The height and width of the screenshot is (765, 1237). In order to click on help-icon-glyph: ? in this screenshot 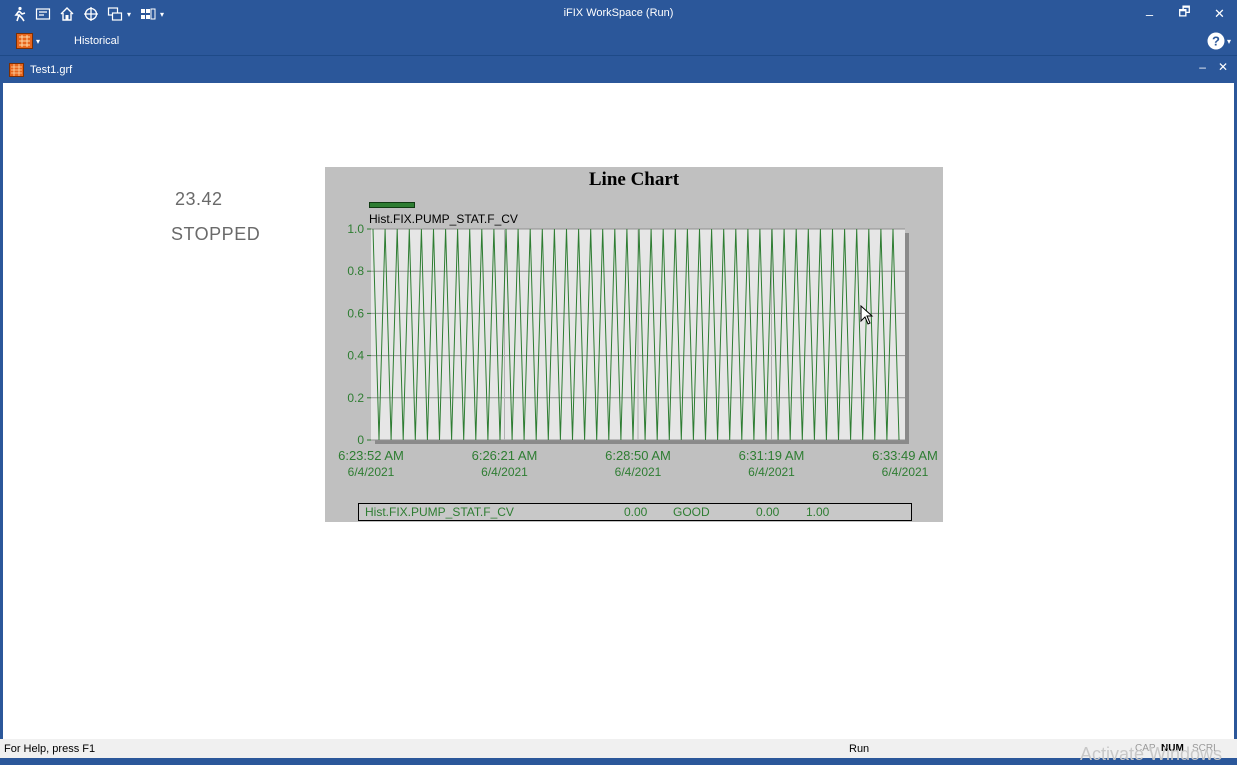, I will do `click(1216, 41)`.